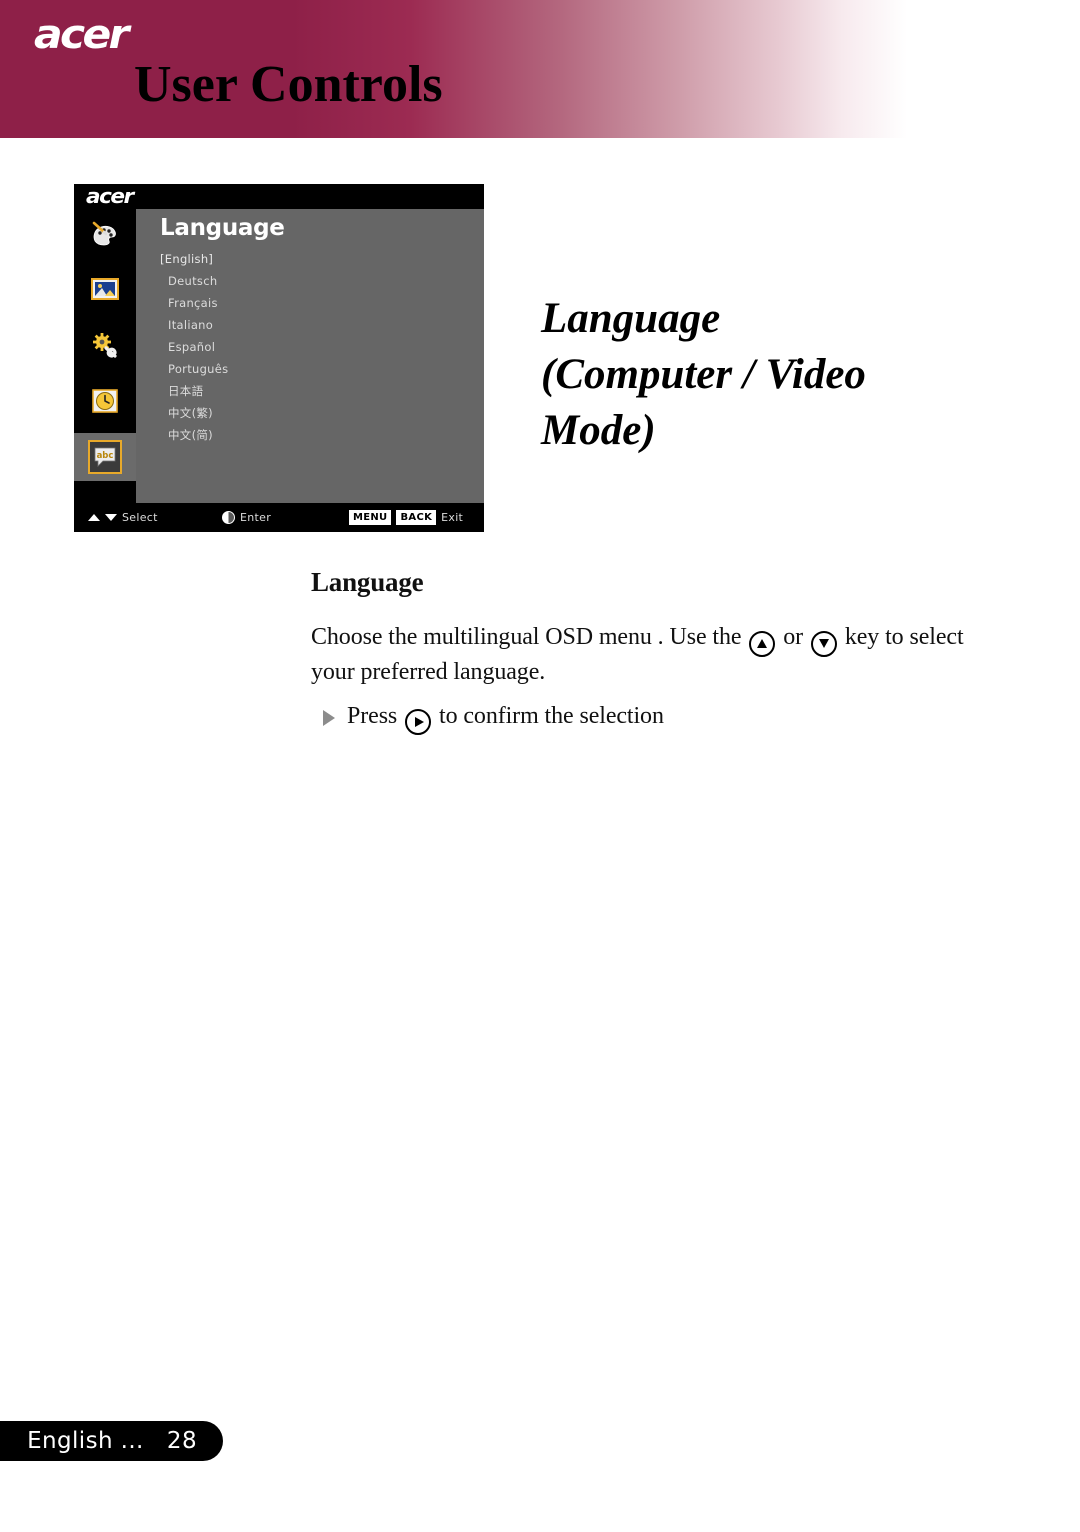 This screenshot has width=1080, height=1532. Describe the element at coordinates (823, 643) in the screenshot. I see `arrow-down-key-icon` at that location.